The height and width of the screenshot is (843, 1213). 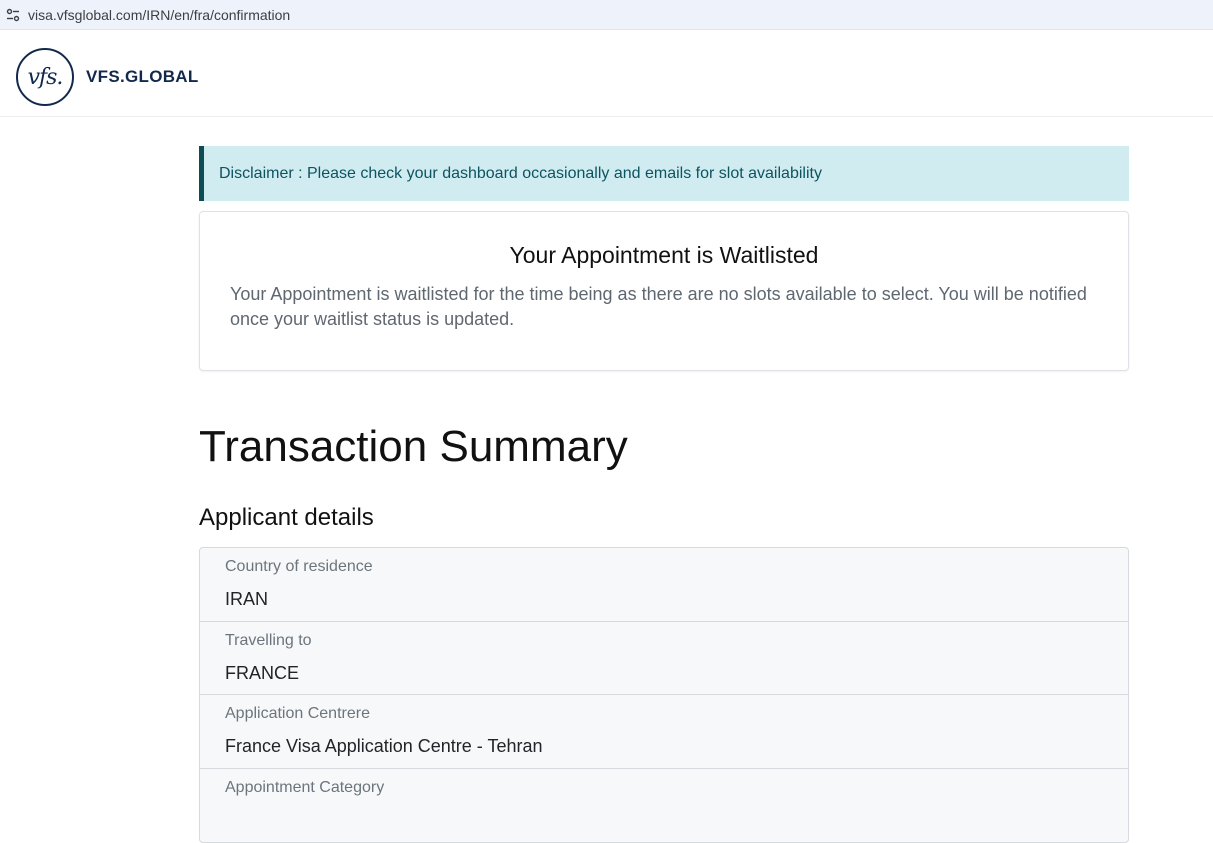 I want to click on brand-name: VFS.GLOBAL, so click(x=142, y=77).